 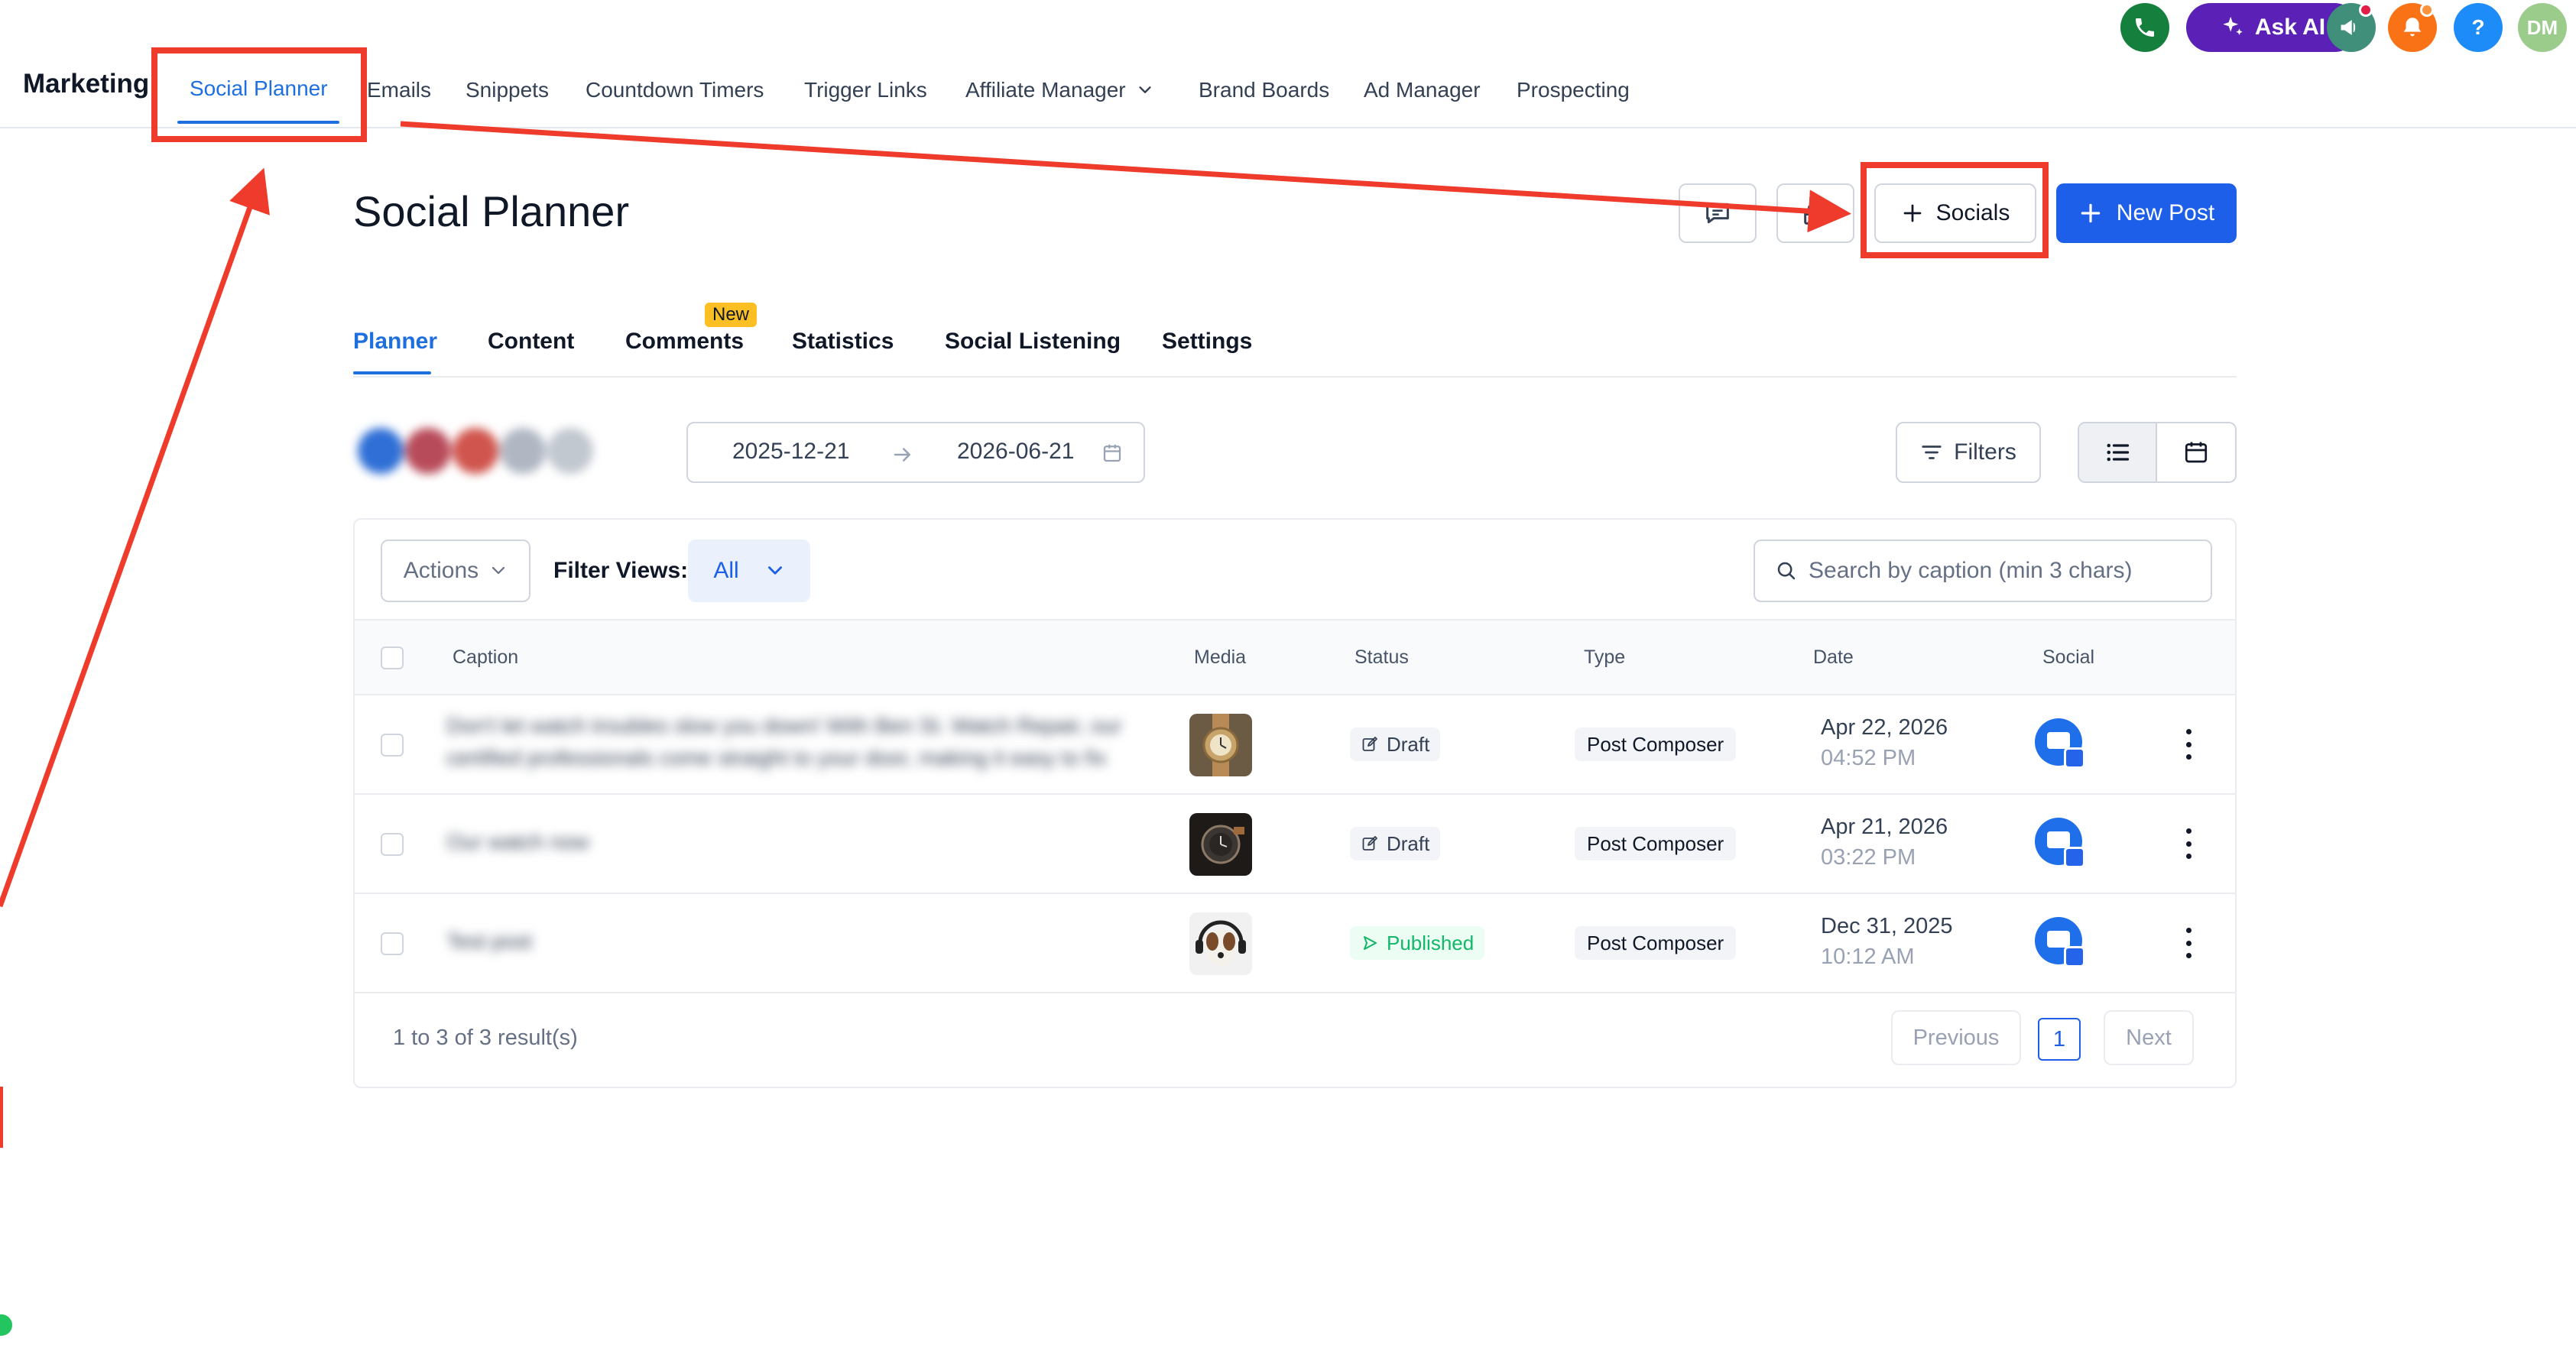 I want to click on help-button: ?, so click(x=2478, y=28).